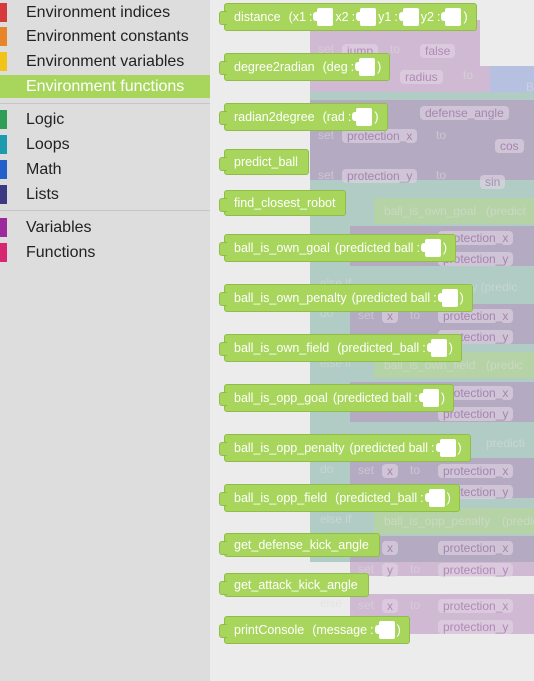 The width and height of the screenshot is (534, 681). What do you see at coordinates (105, 119) in the screenshot?
I see `category-logic: Logic` at bounding box center [105, 119].